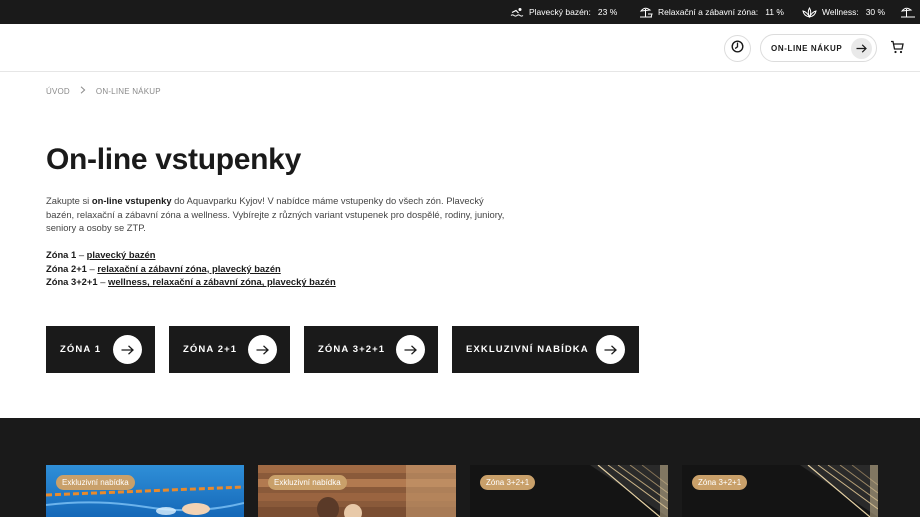  Describe the element at coordinates (840, 12) in the screenshot. I see `occupancy-label: Wellness:` at that location.